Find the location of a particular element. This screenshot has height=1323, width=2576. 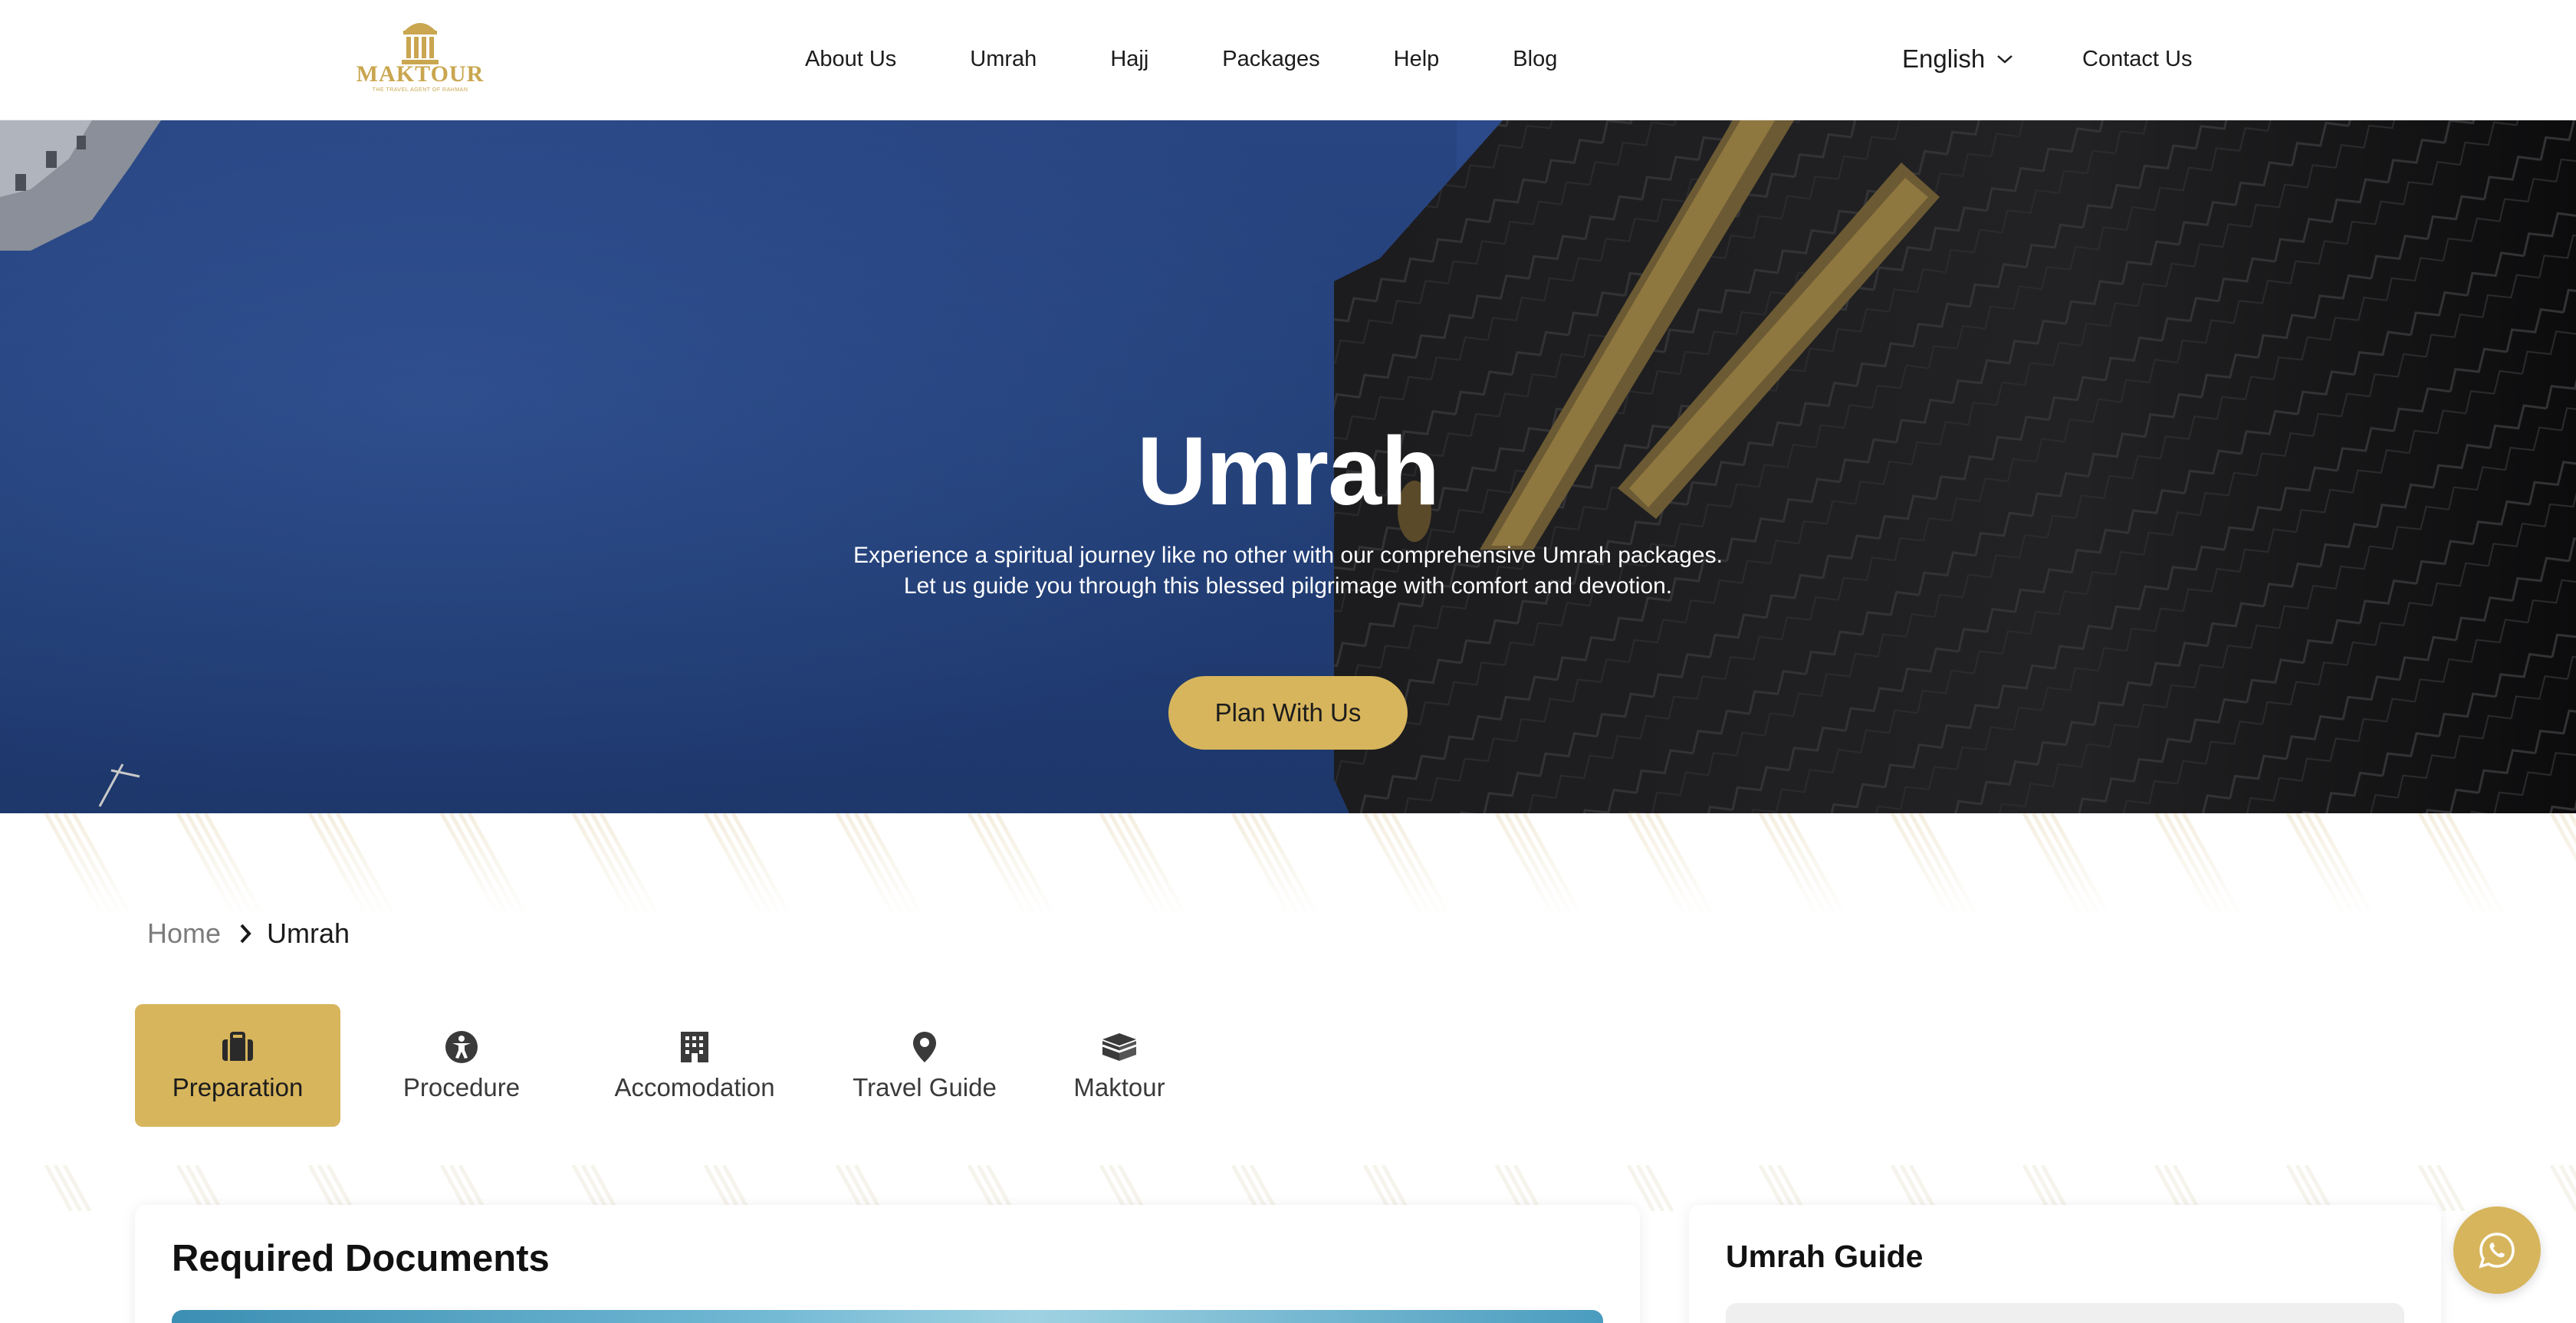

required-documents-card: Required Documents is located at coordinates (888, 1264).